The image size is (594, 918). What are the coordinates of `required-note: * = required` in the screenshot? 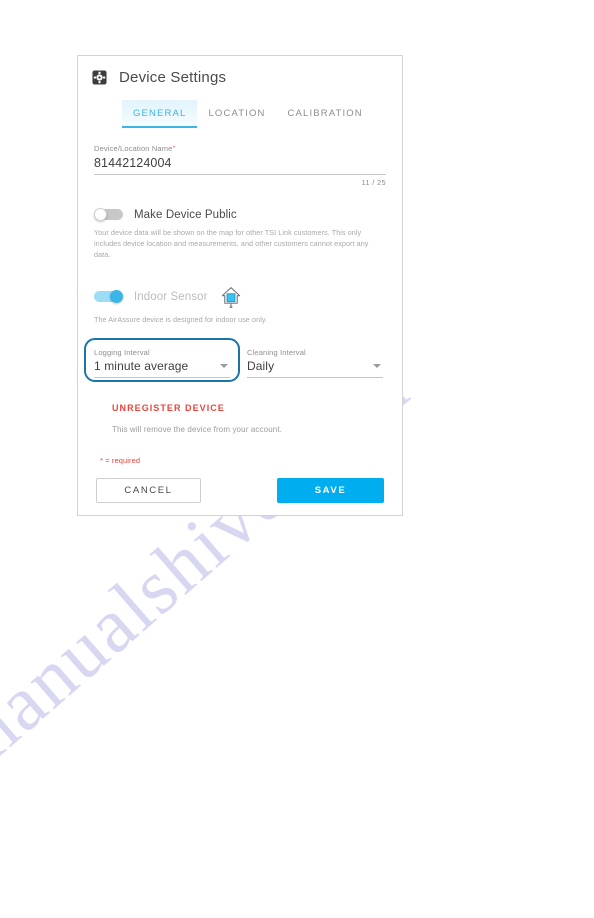 It's located at (120, 460).